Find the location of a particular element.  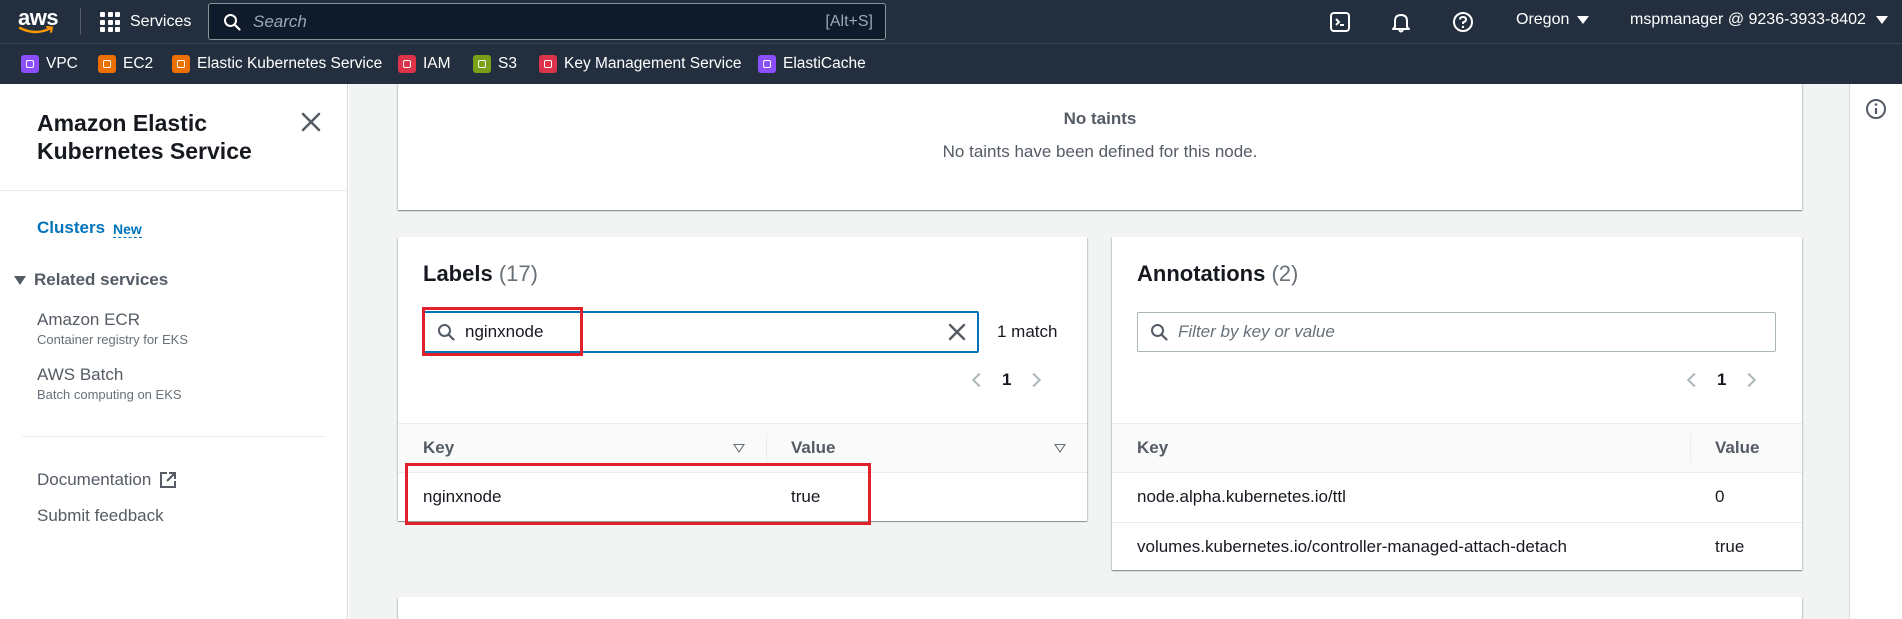

s3-service-icon is located at coordinates (482, 64).